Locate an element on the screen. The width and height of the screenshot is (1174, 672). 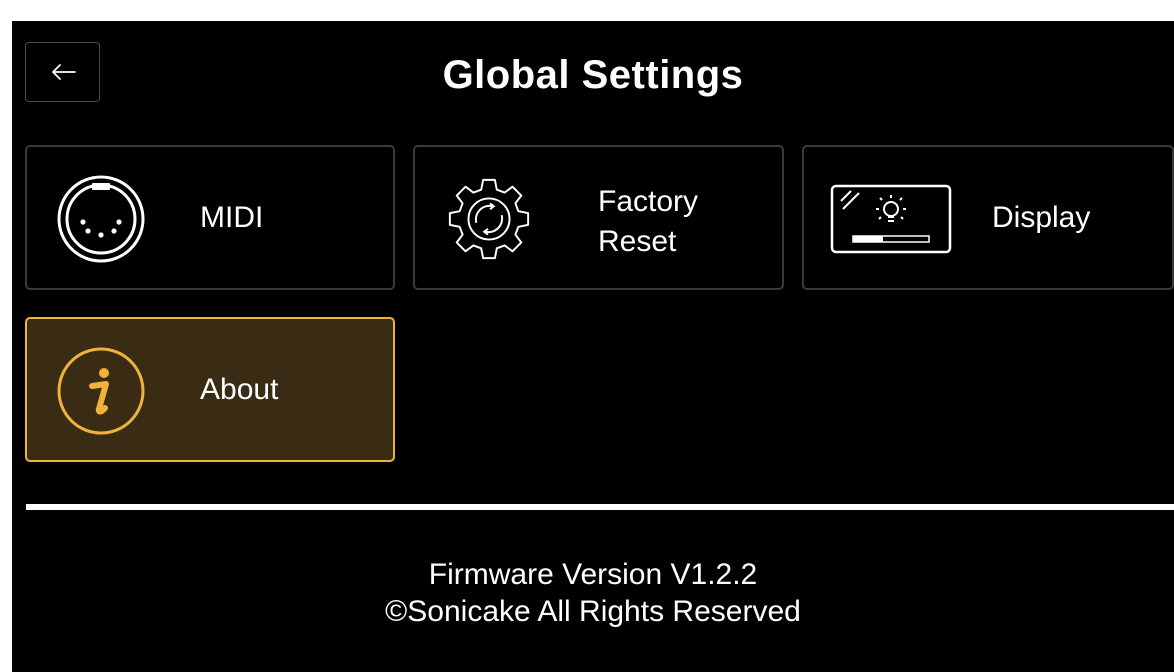
copyright-text: ©Sonicake All Rights Reserved is located at coordinates (593, 611).